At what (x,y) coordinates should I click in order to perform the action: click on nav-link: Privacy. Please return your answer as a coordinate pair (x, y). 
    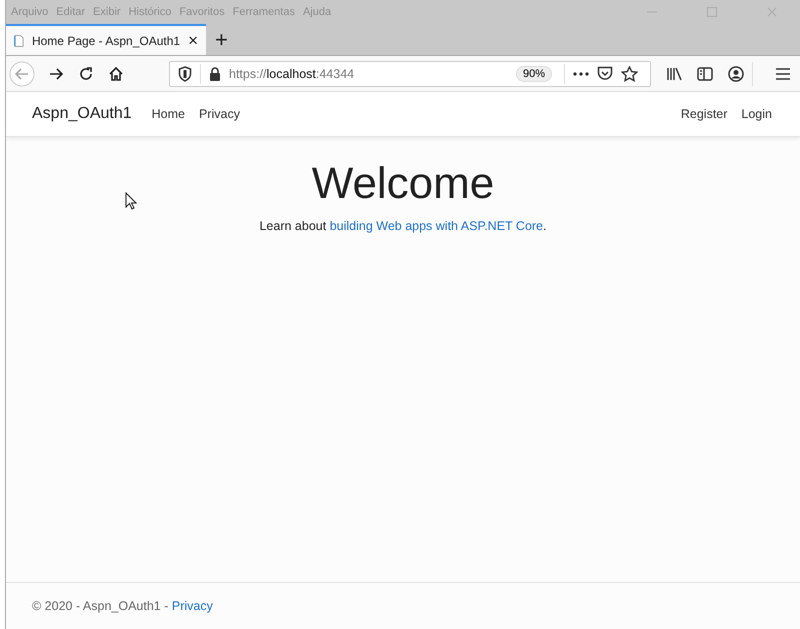
    Looking at the image, I should click on (219, 114).